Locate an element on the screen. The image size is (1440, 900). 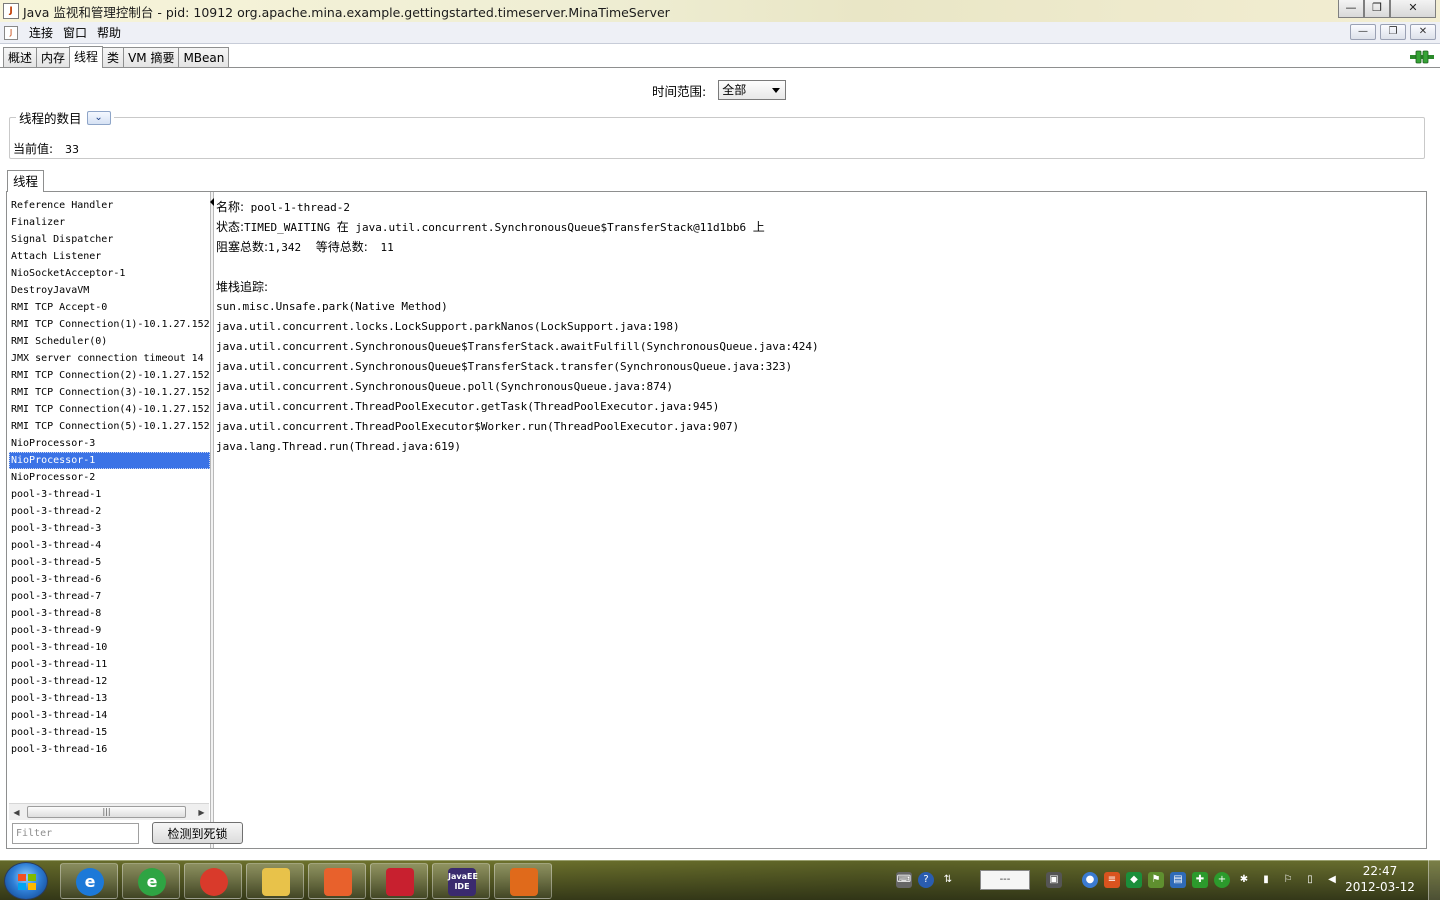
minimize-button: — is located at coordinates (1351, 9).